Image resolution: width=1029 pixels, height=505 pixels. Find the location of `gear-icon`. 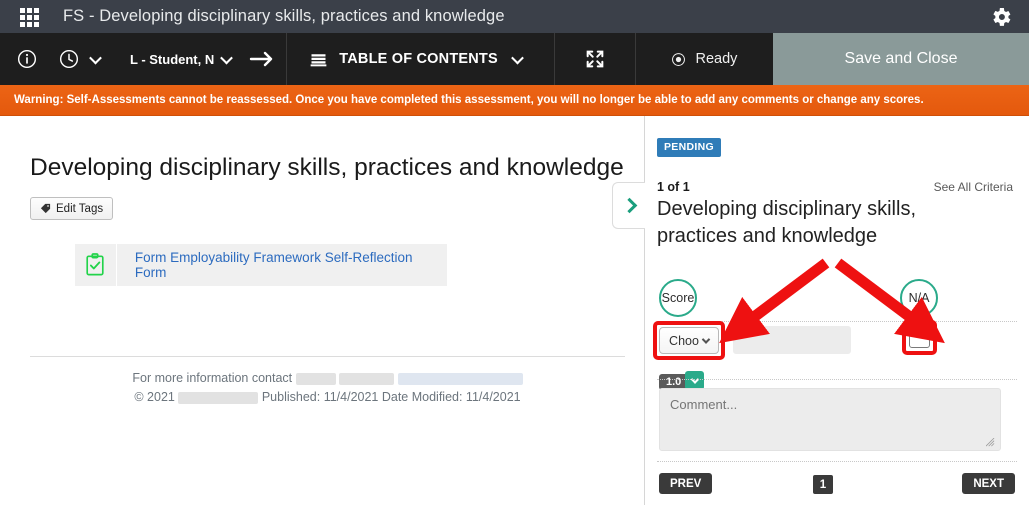

gear-icon is located at coordinates (1001, 17).